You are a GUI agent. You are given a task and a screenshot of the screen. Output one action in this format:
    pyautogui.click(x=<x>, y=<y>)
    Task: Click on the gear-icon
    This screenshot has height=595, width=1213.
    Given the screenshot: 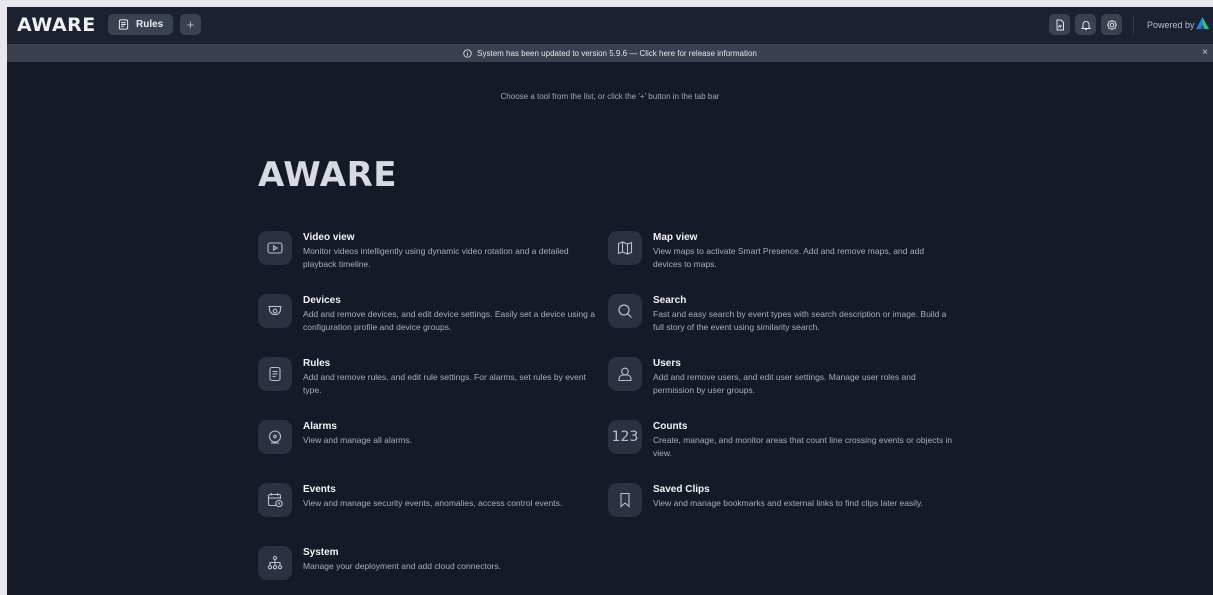 What is the action you would take?
    pyautogui.click(x=1111, y=24)
    